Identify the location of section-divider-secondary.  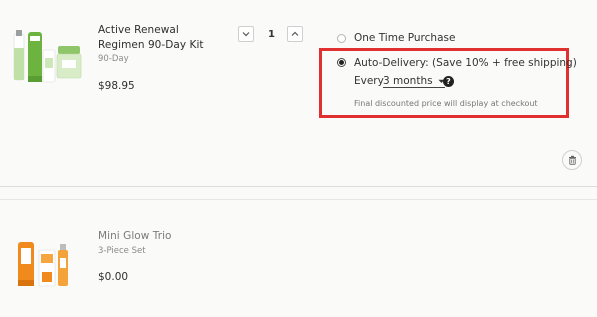
(298, 199).